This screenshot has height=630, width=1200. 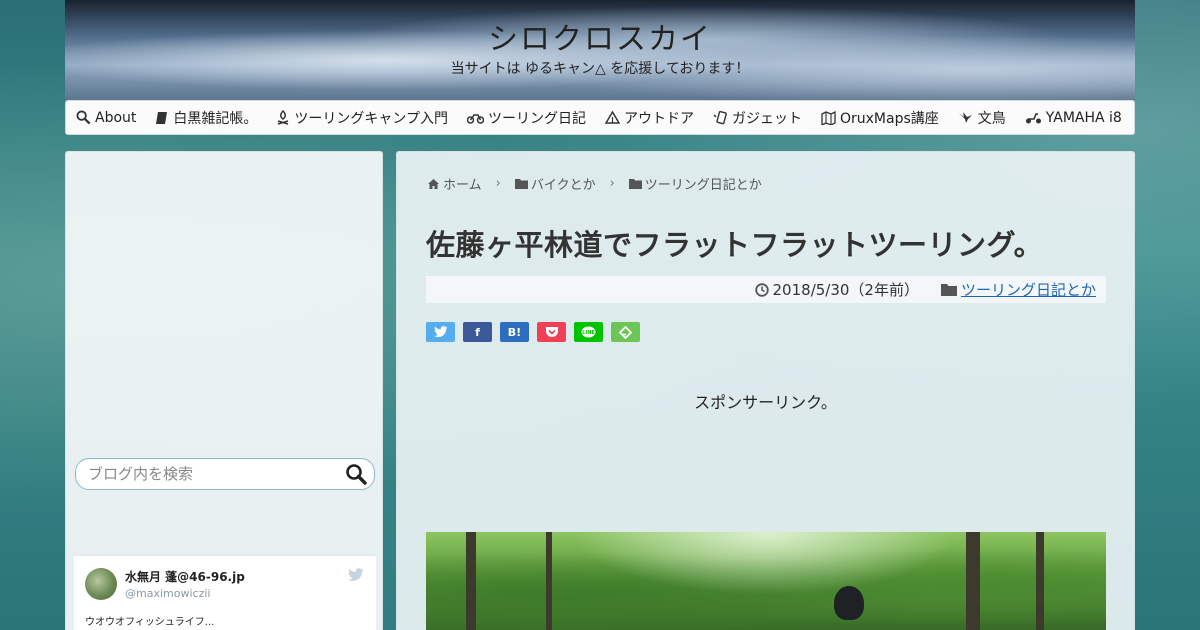 I want to click on nav-item-label: ツーリングキャンプ入門, so click(x=371, y=118).